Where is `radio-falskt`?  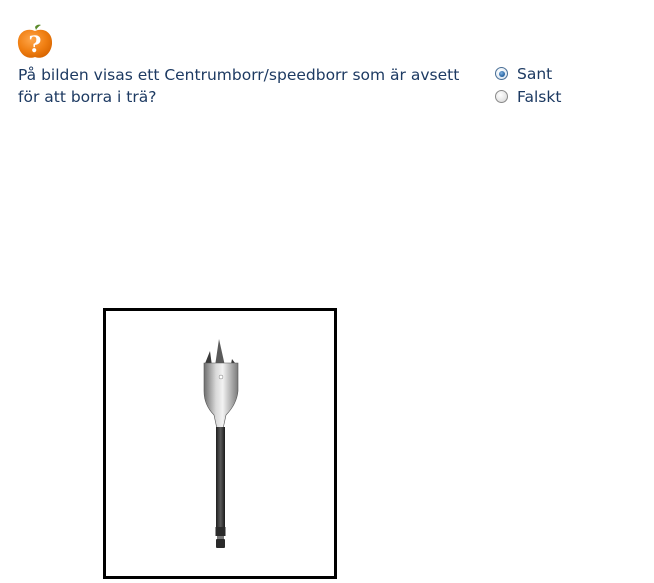
radio-falskt is located at coordinates (501, 96).